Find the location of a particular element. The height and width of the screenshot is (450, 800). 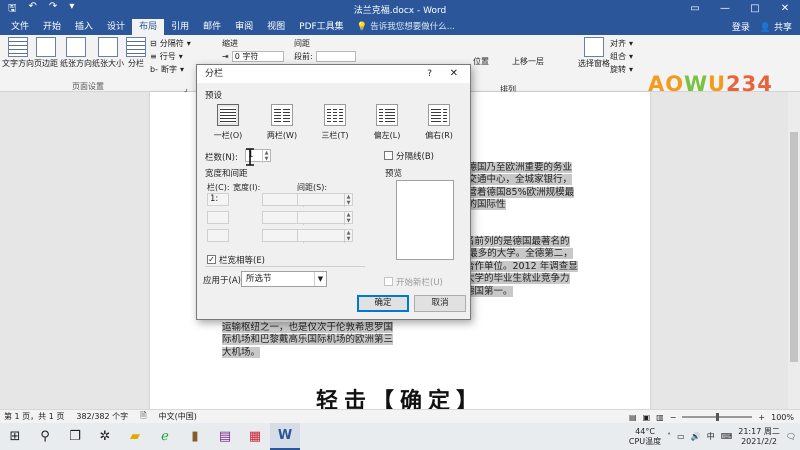

margins-icon is located at coordinates (46, 47).